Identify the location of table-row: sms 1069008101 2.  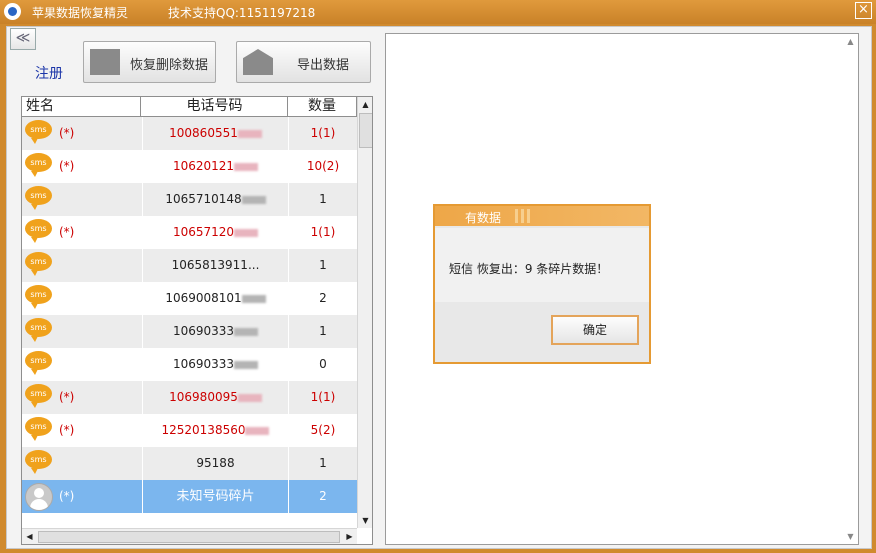
(189, 298).